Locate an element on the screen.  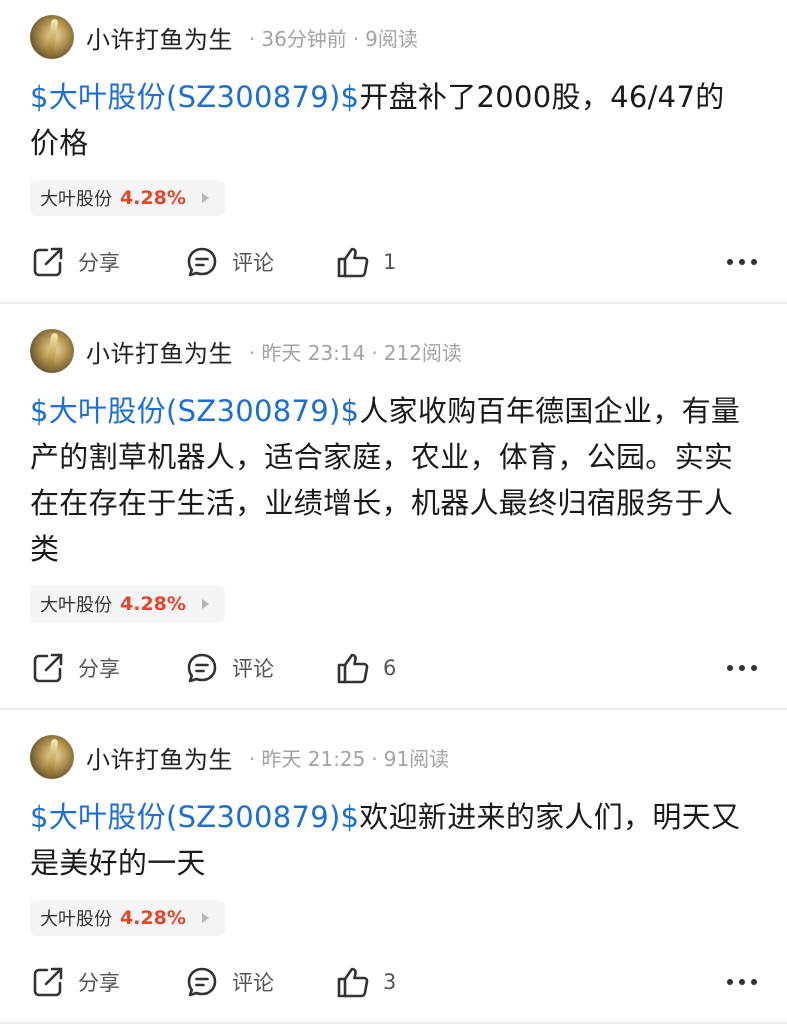
action-bar: 分享 评论 3 is located at coordinates (393, 982).